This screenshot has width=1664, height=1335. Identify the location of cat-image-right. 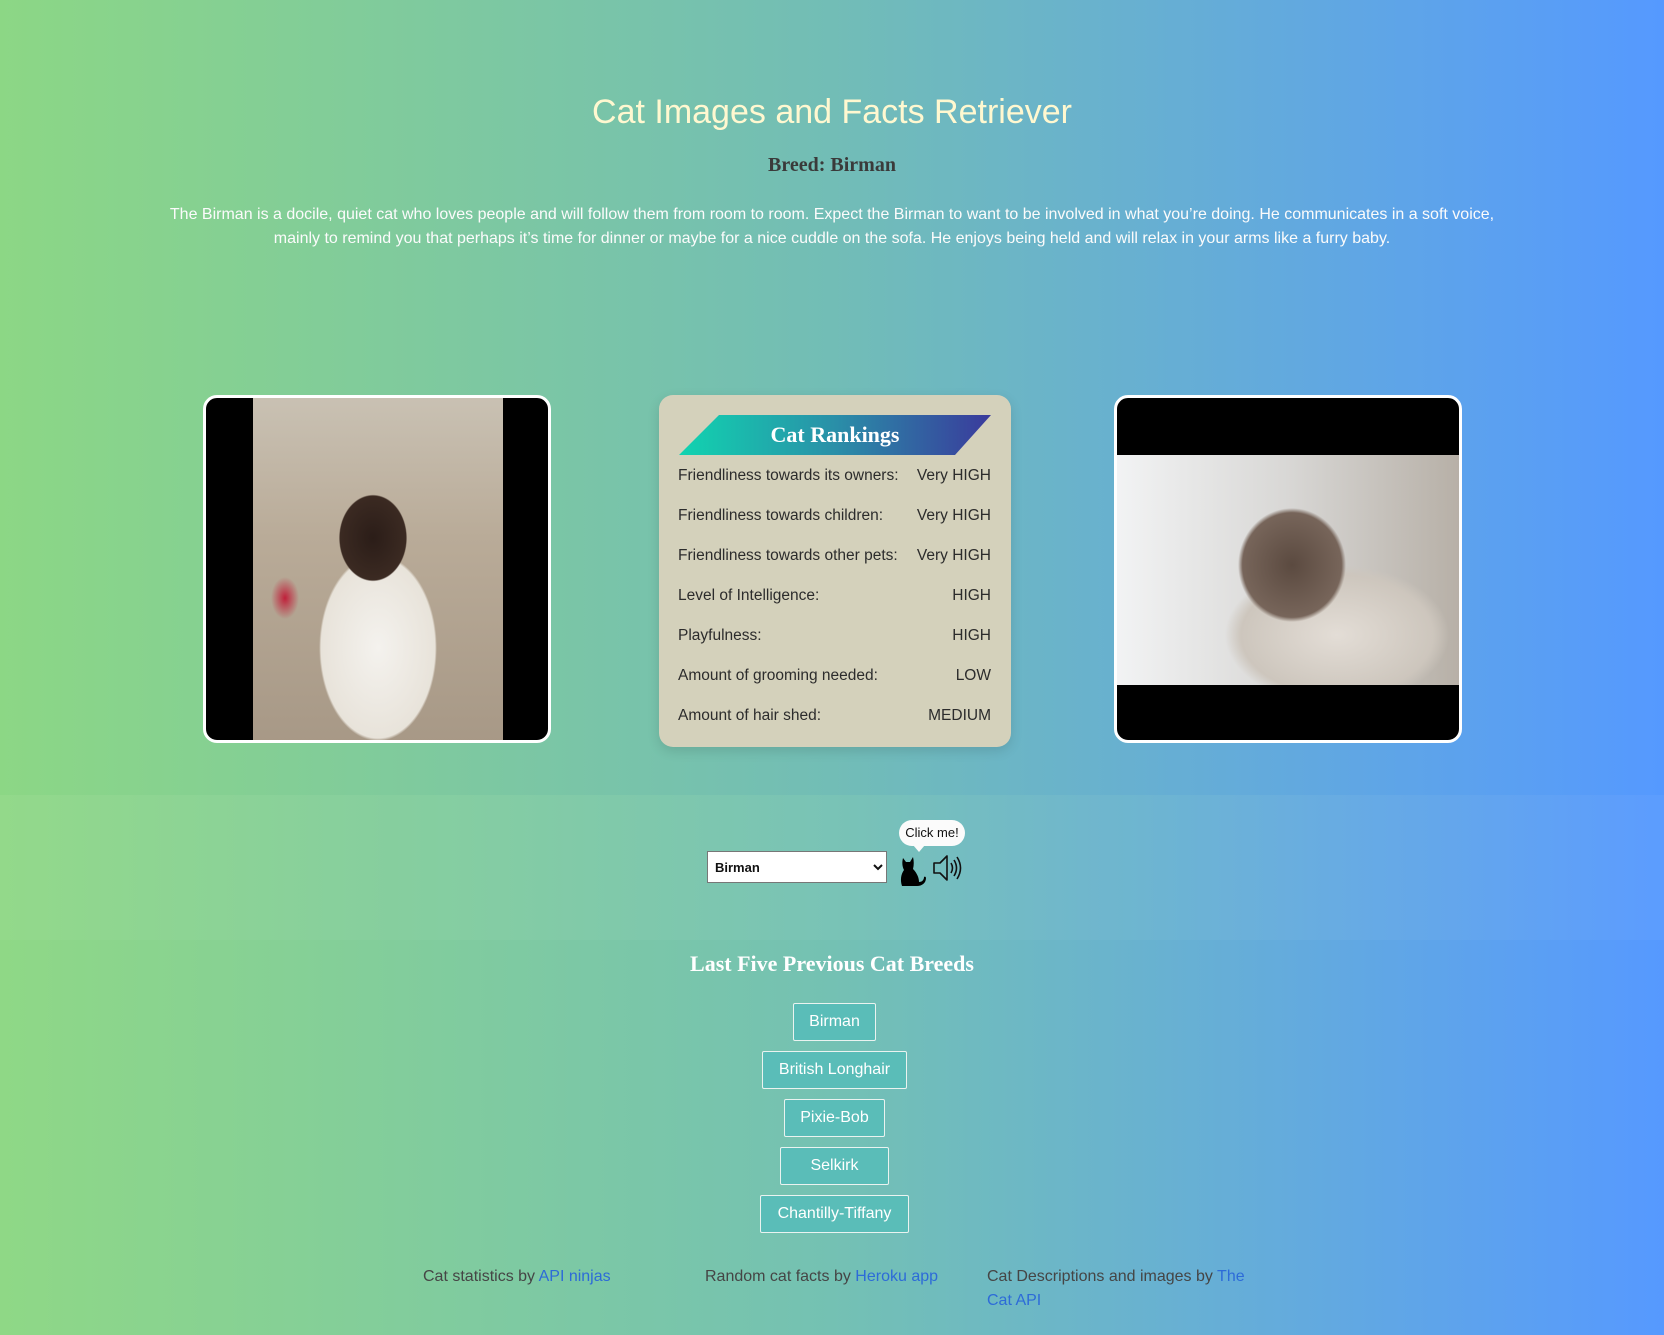
(1288, 569).